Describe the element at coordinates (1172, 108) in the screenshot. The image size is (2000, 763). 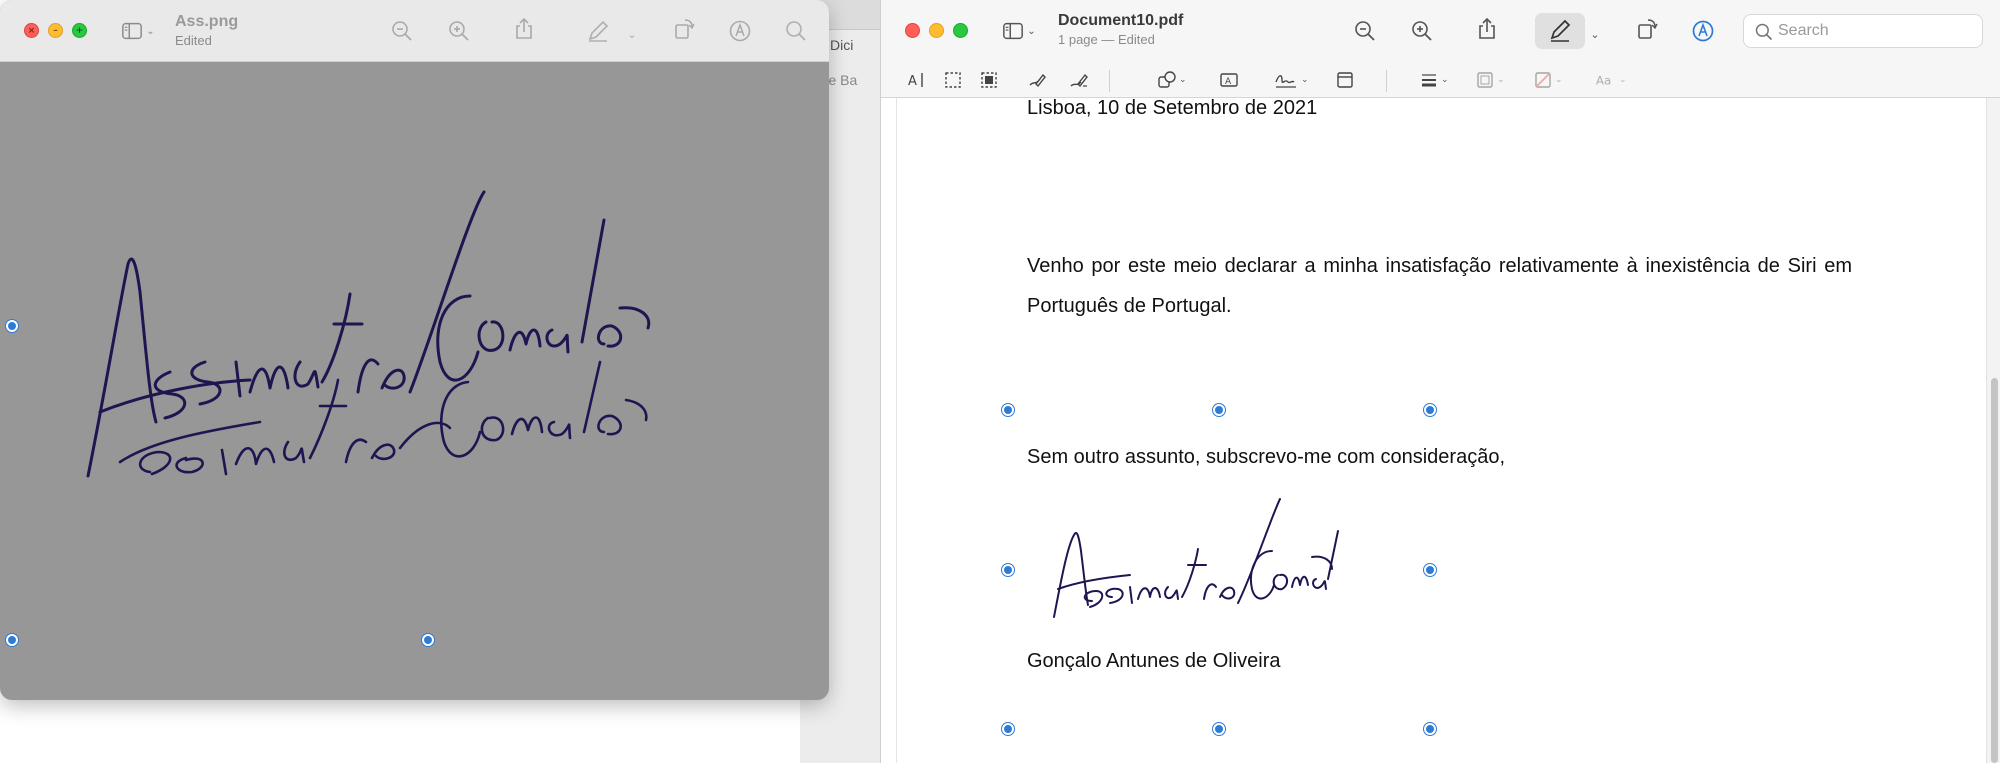
I see `letter-date-line: Lisboa, 10 de Setembro de 2021` at that location.